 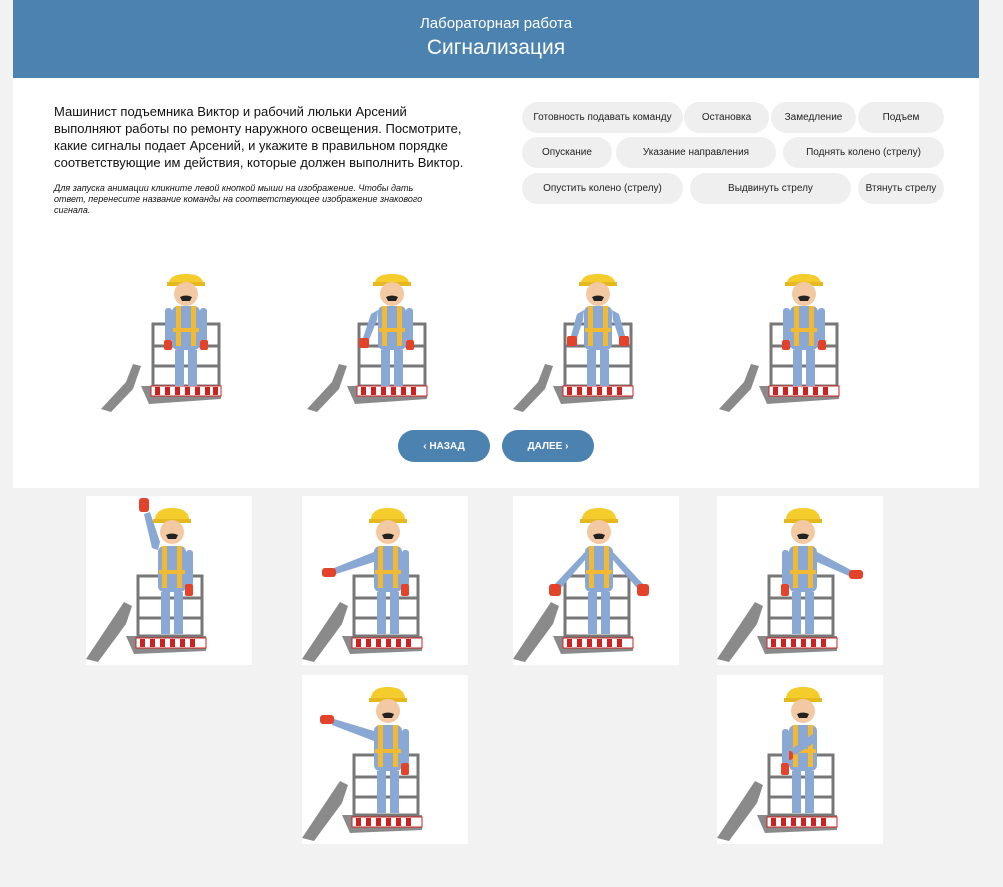 I want to click on command-chip-extend-boom: Выдвинуть стрелу, so click(x=770, y=188).